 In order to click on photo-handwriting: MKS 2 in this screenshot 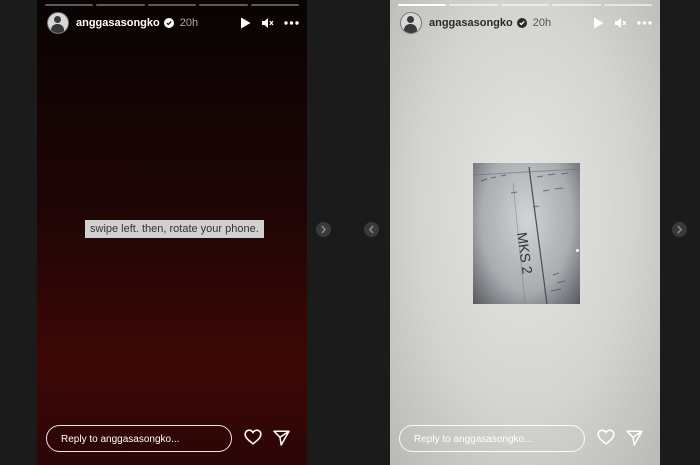, I will do `click(525, 253)`.